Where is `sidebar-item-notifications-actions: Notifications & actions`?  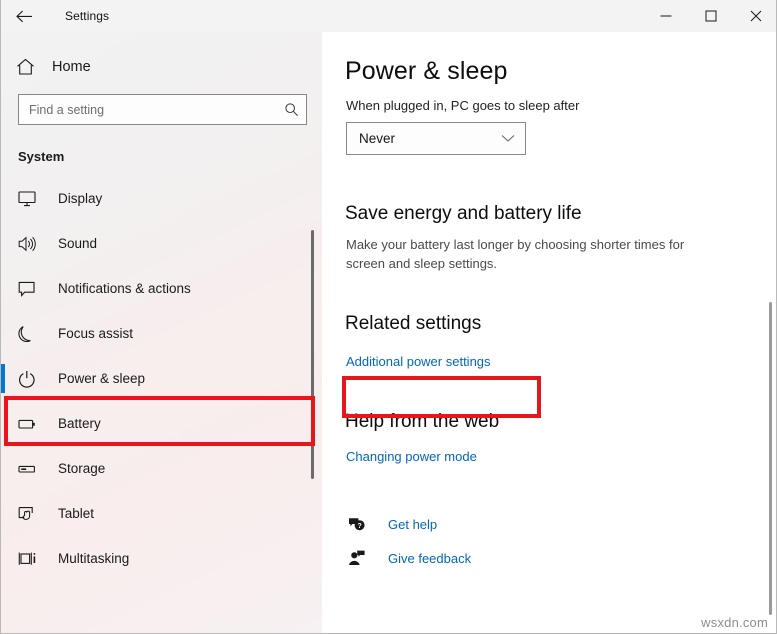
sidebar-item-notifications-actions: Notifications & actions is located at coordinates (161, 288).